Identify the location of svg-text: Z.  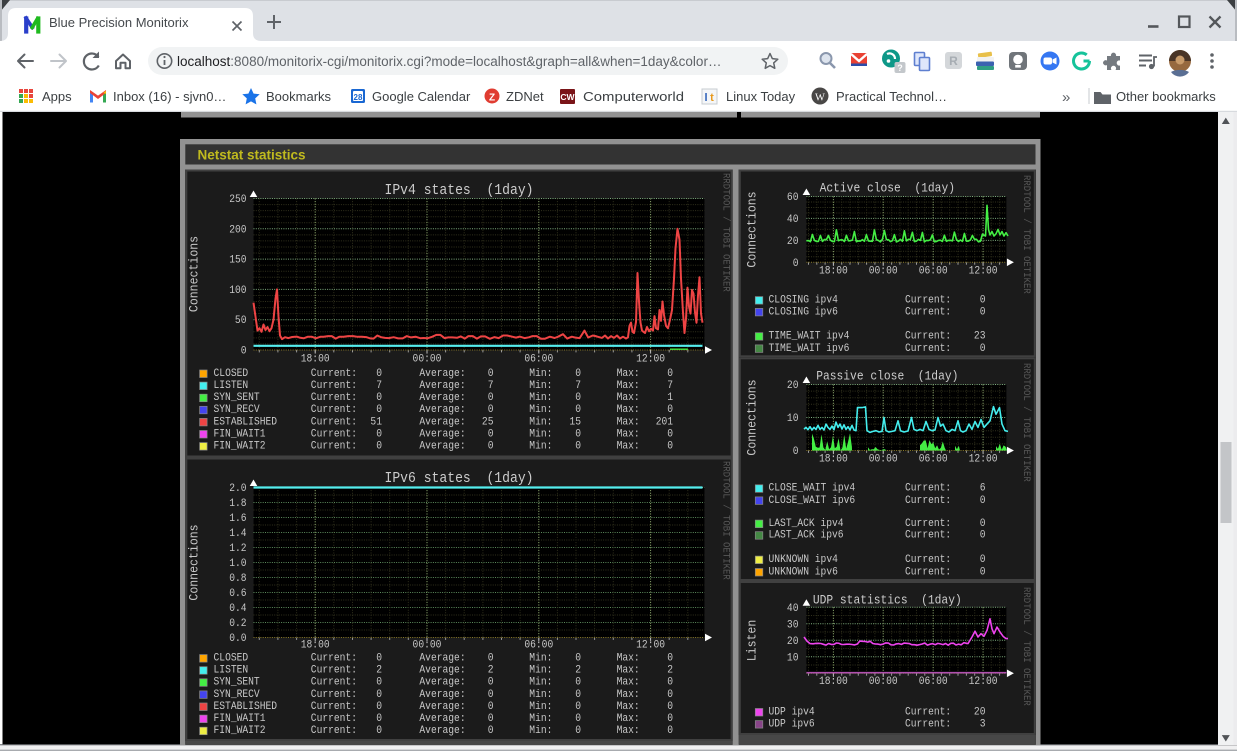
(492, 98).